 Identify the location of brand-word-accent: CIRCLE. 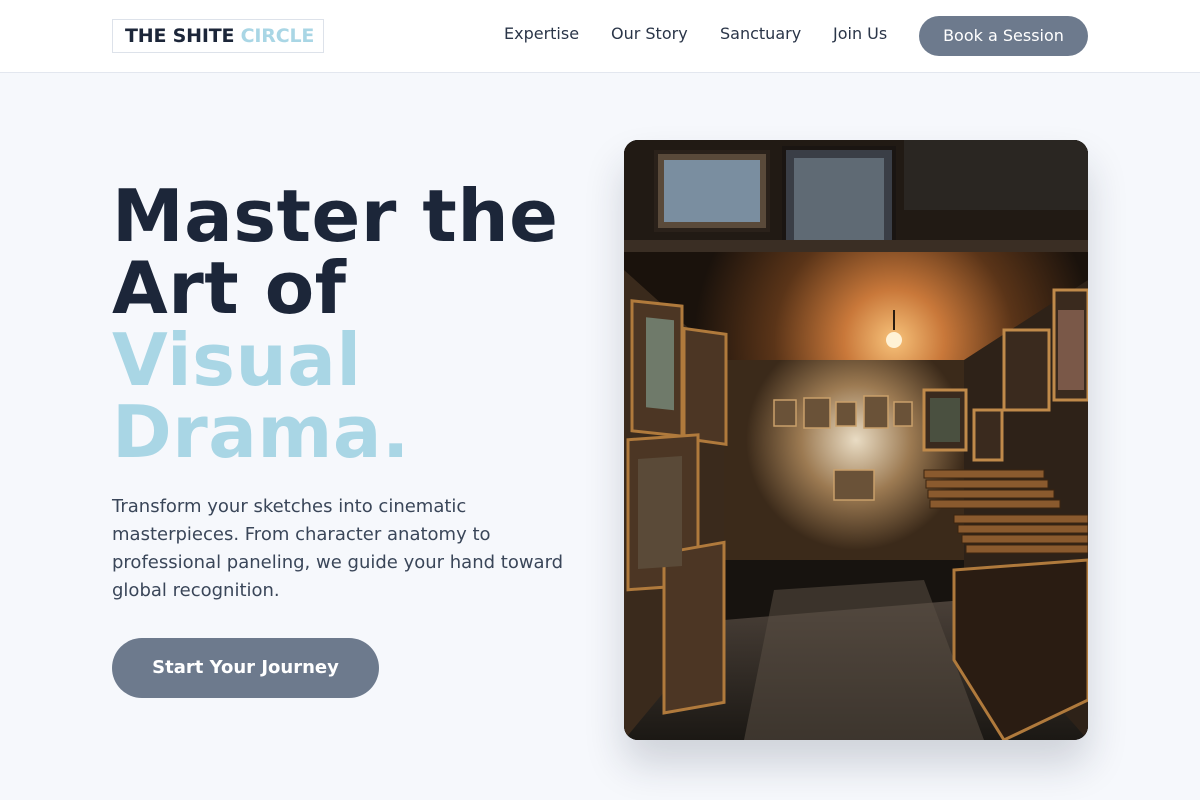
(277, 36).